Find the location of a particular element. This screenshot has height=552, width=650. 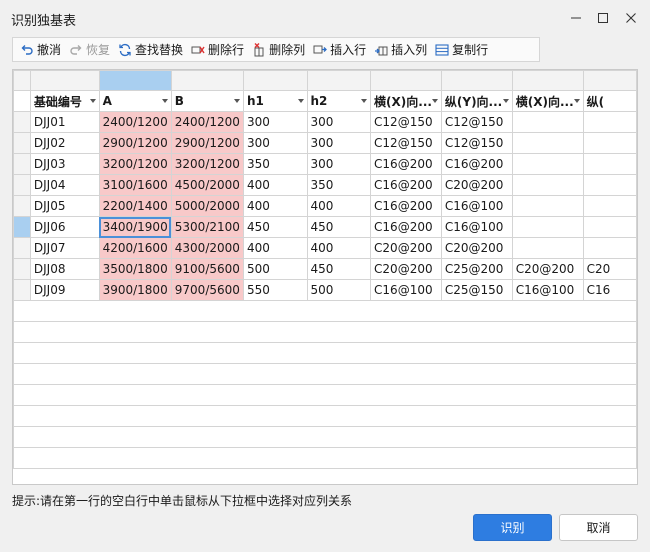

cancel-button: 取消 is located at coordinates (598, 527).